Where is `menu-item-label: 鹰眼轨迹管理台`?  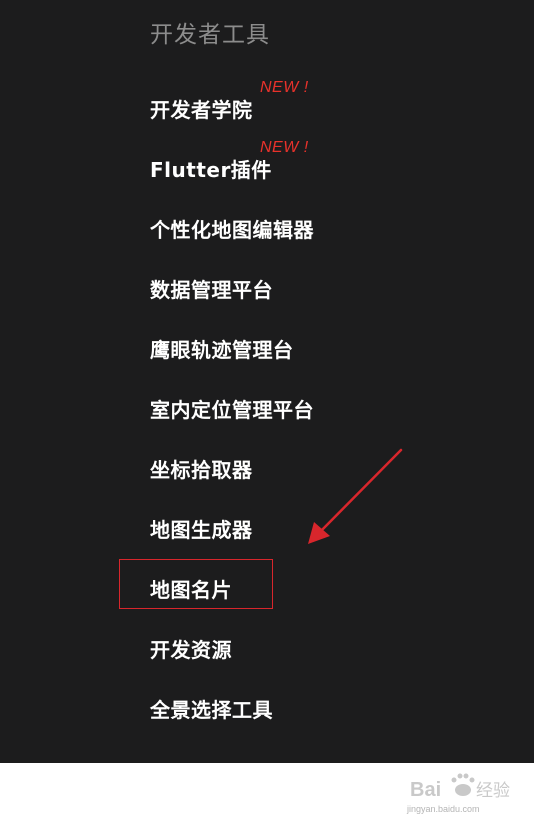 menu-item-label: 鹰眼轨迹管理台 is located at coordinates (222, 350).